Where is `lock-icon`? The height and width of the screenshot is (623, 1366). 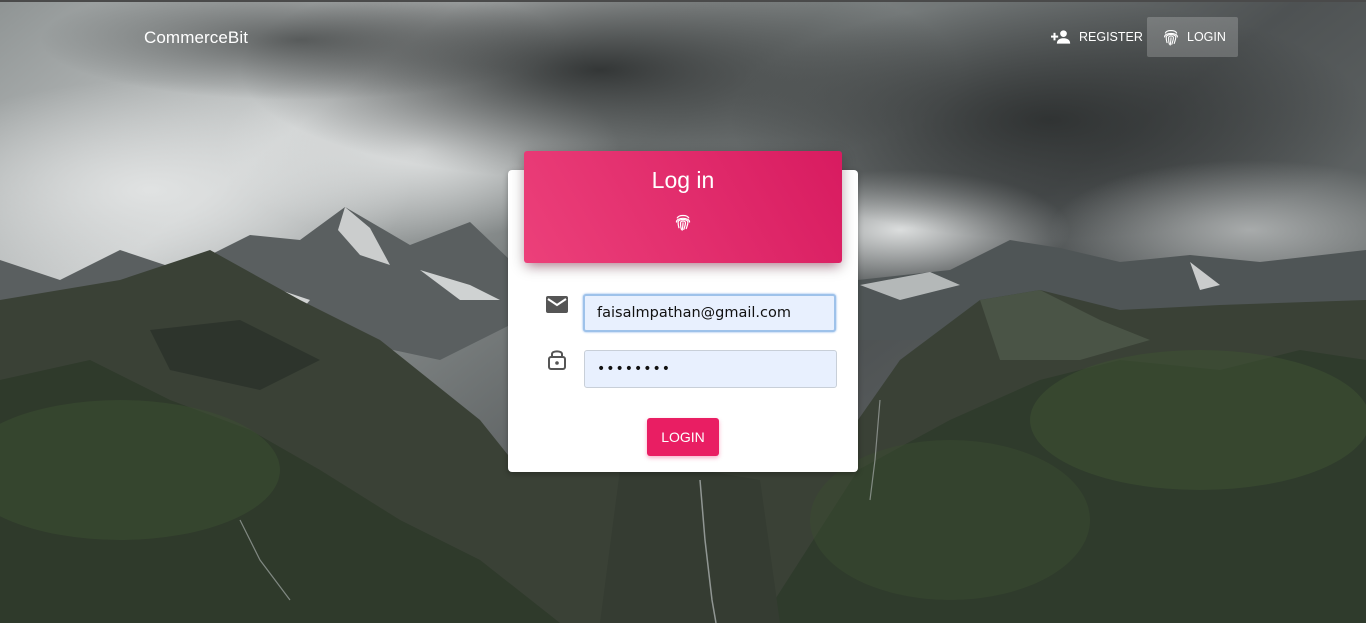 lock-icon is located at coordinates (557, 361).